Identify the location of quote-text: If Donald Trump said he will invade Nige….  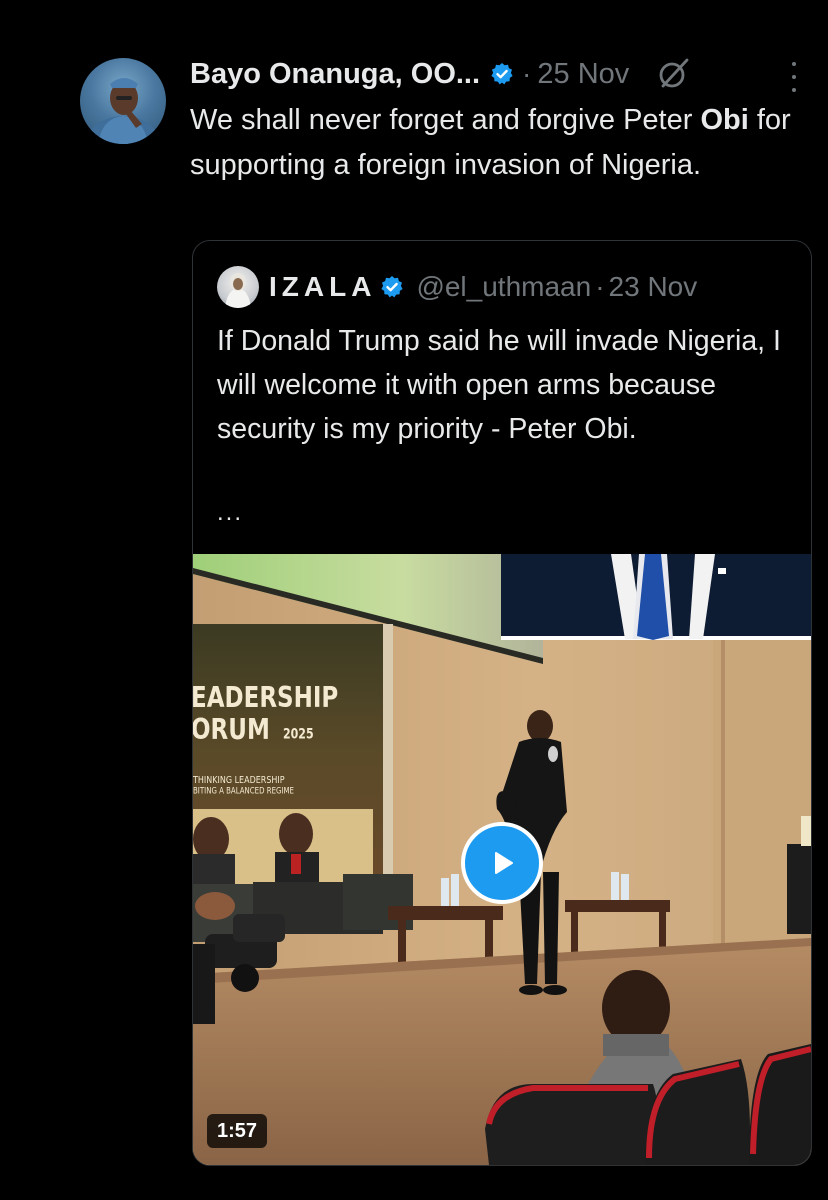
(499, 385).